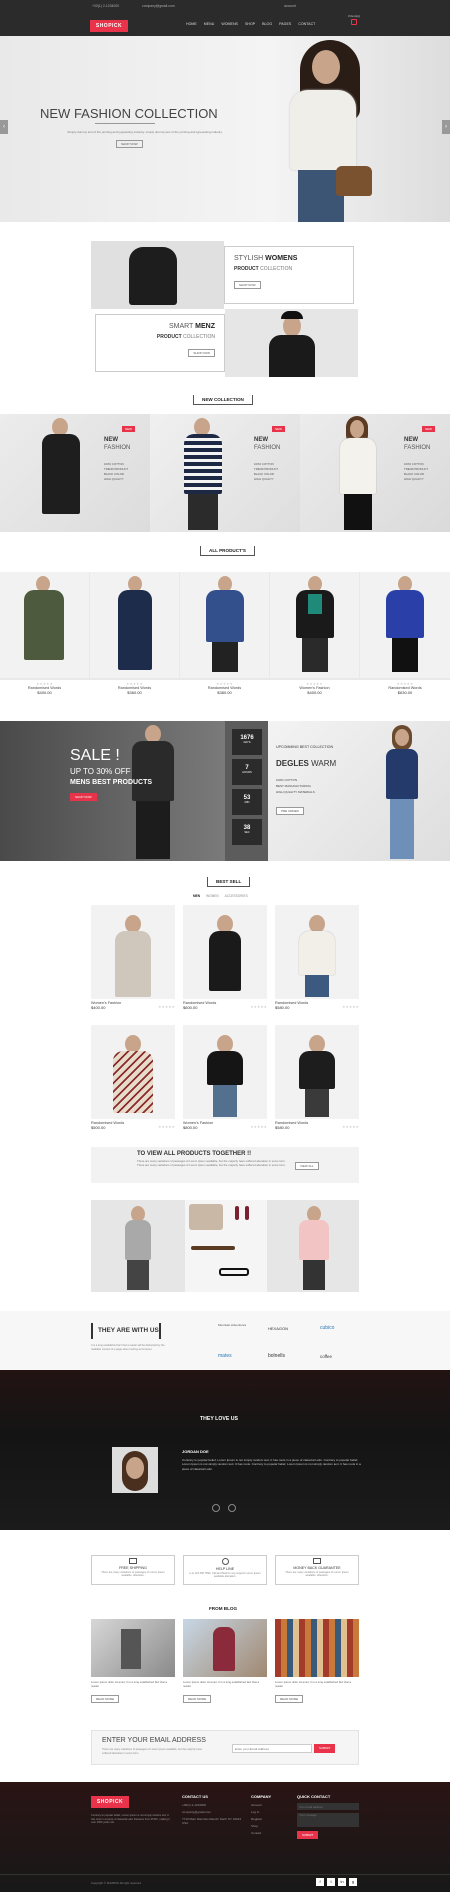  I want to click on partner-logo-coffee: coffee, so click(326, 1356).